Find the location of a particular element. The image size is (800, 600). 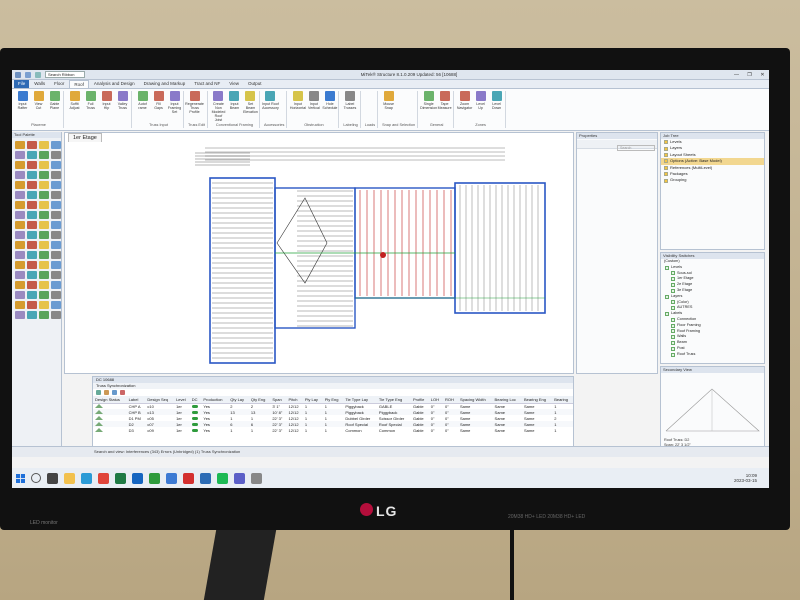

column-header: Bearing is located at coordinates (562, 400).